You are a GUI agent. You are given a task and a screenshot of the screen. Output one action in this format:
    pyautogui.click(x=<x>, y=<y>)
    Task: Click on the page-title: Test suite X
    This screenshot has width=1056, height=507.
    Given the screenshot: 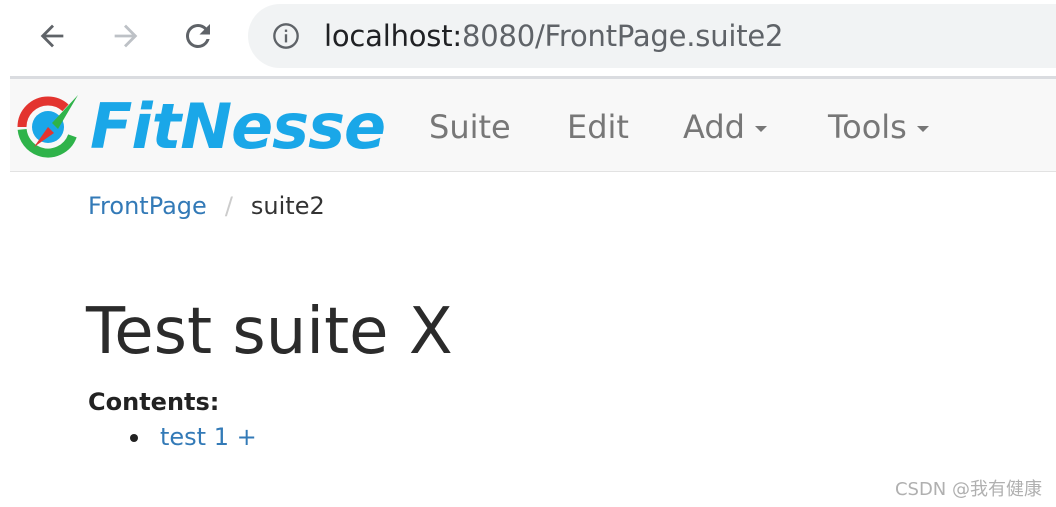 What is the action you would take?
    pyautogui.click(x=269, y=332)
    